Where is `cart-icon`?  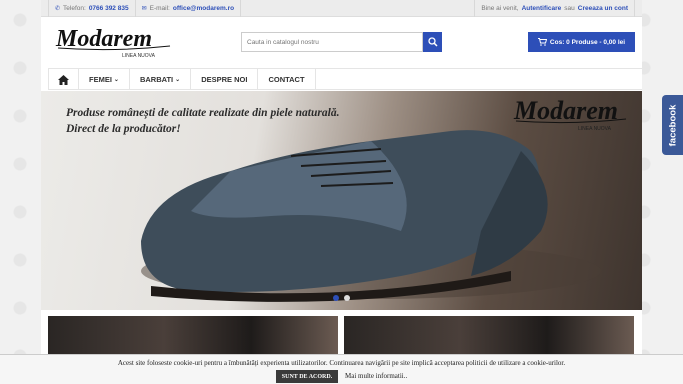
cart-icon is located at coordinates (542, 42).